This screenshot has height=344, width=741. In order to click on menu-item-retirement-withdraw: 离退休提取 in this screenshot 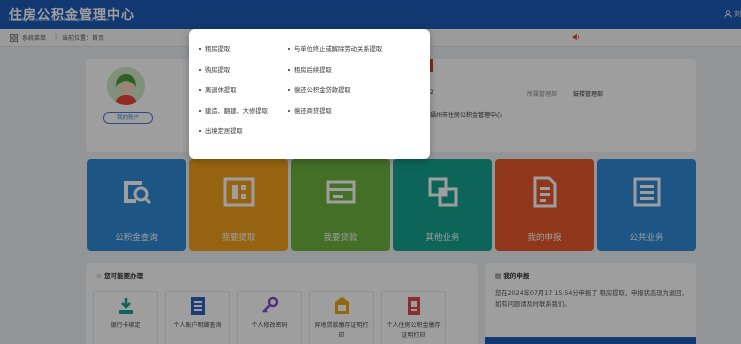, I will do `click(217, 89)`.